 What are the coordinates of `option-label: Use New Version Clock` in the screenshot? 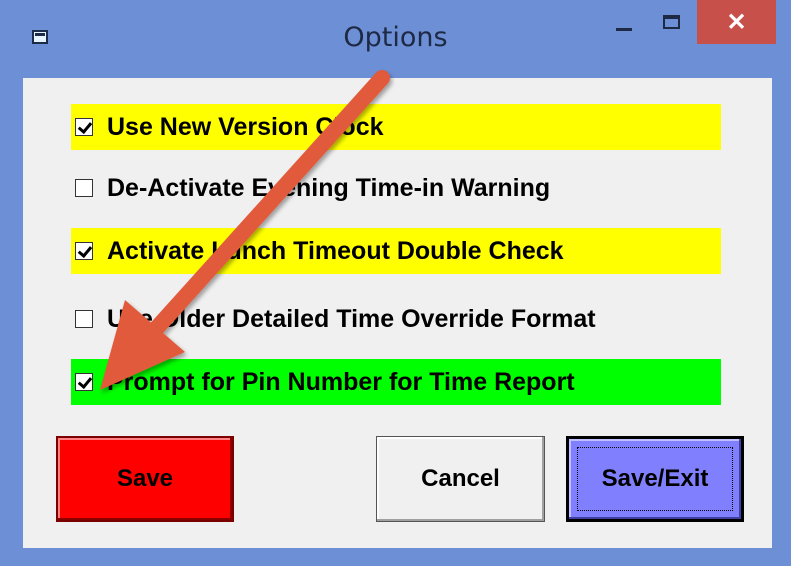 It's located at (245, 126).